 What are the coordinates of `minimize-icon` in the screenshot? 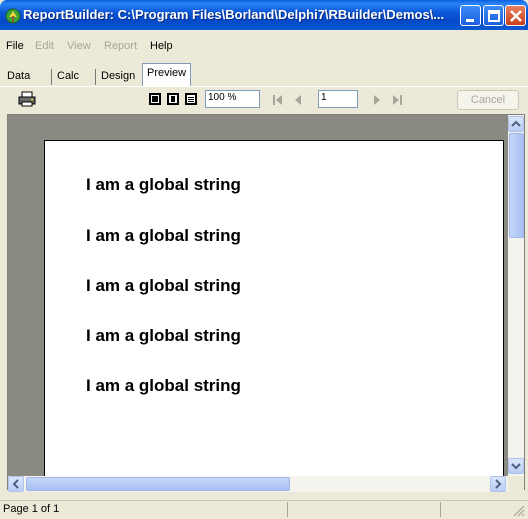 It's located at (470, 20).